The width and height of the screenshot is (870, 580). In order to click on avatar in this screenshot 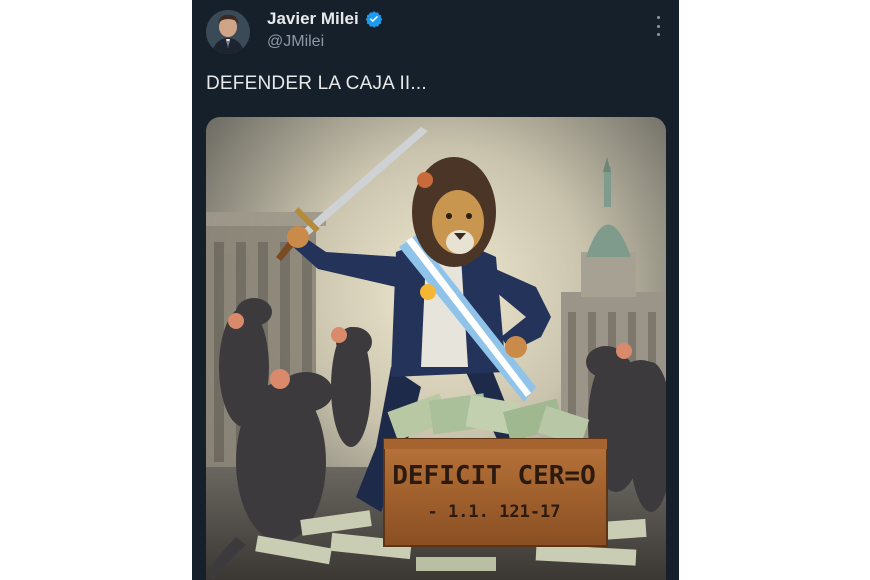, I will do `click(228, 32)`.